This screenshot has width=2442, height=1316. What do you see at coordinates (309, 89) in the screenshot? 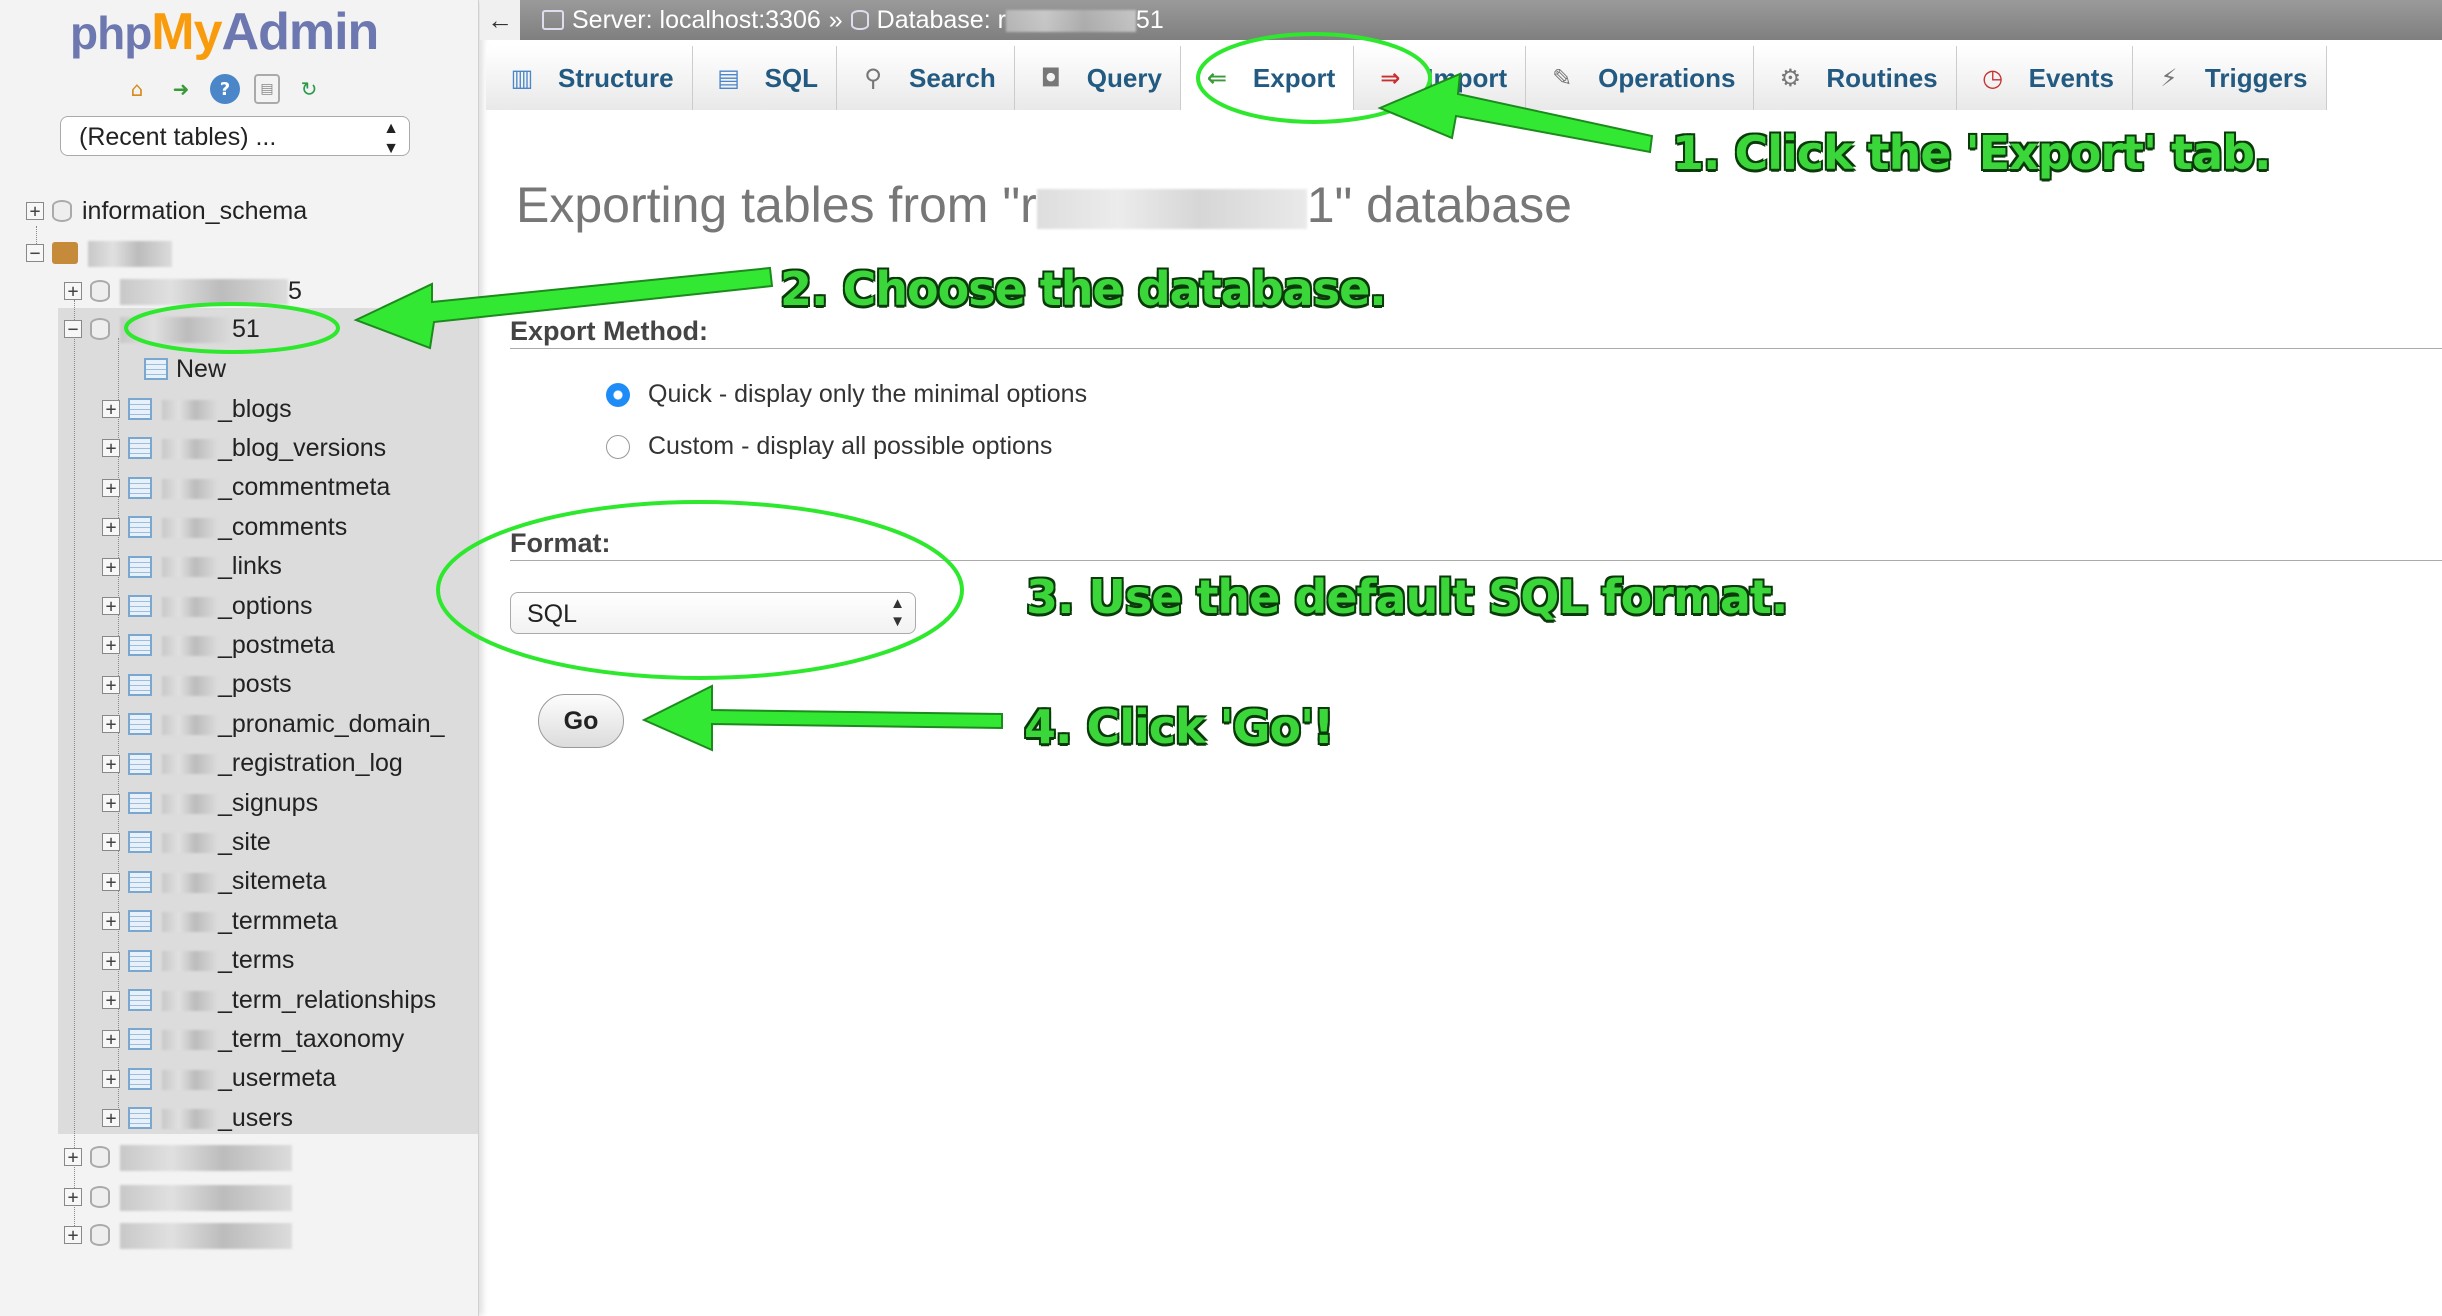
I see `reload-icon: ↻` at bounding box center [309, 89].